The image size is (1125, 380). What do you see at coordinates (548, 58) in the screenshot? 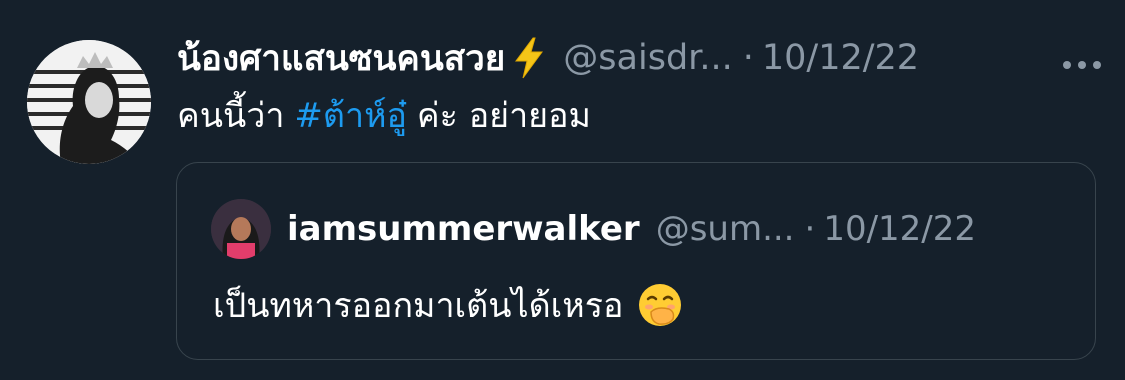
I see `tweet-header: น้องศาแสนซนคนสวย @saisdr... · 10/12/22` at bounding box center [548, 58].